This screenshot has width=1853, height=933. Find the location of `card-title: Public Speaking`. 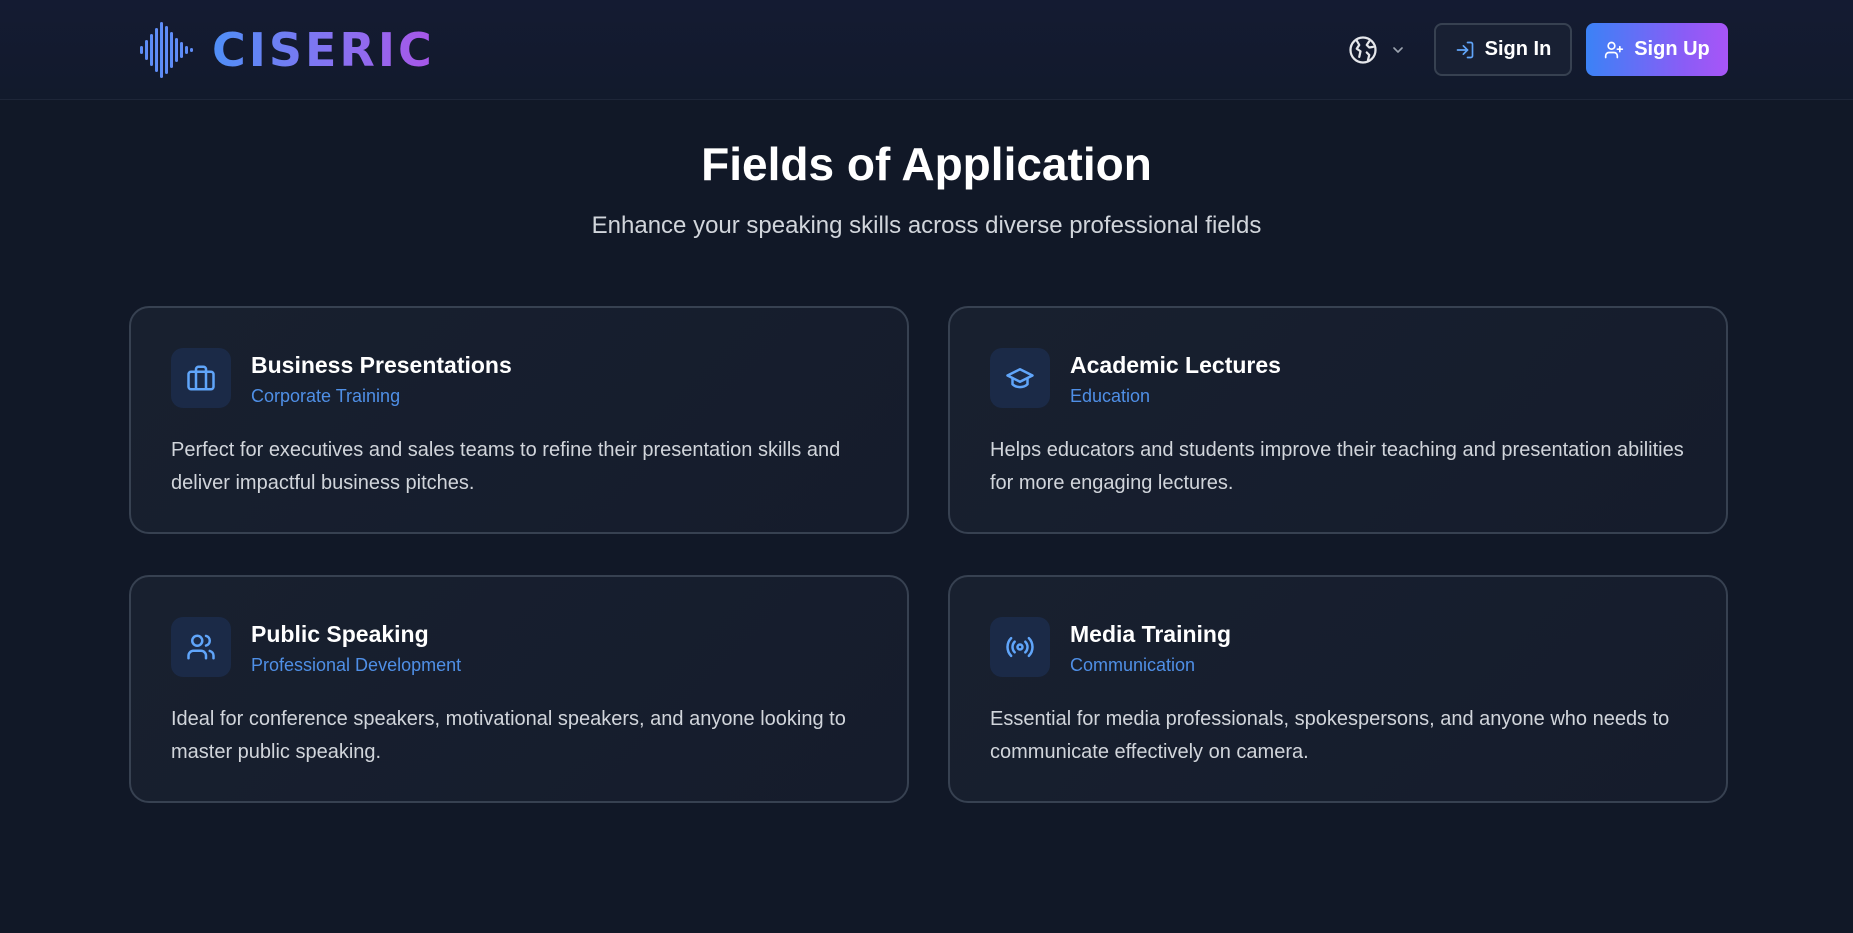

card-title: Public Speaking is located at coordinates (340, 634).